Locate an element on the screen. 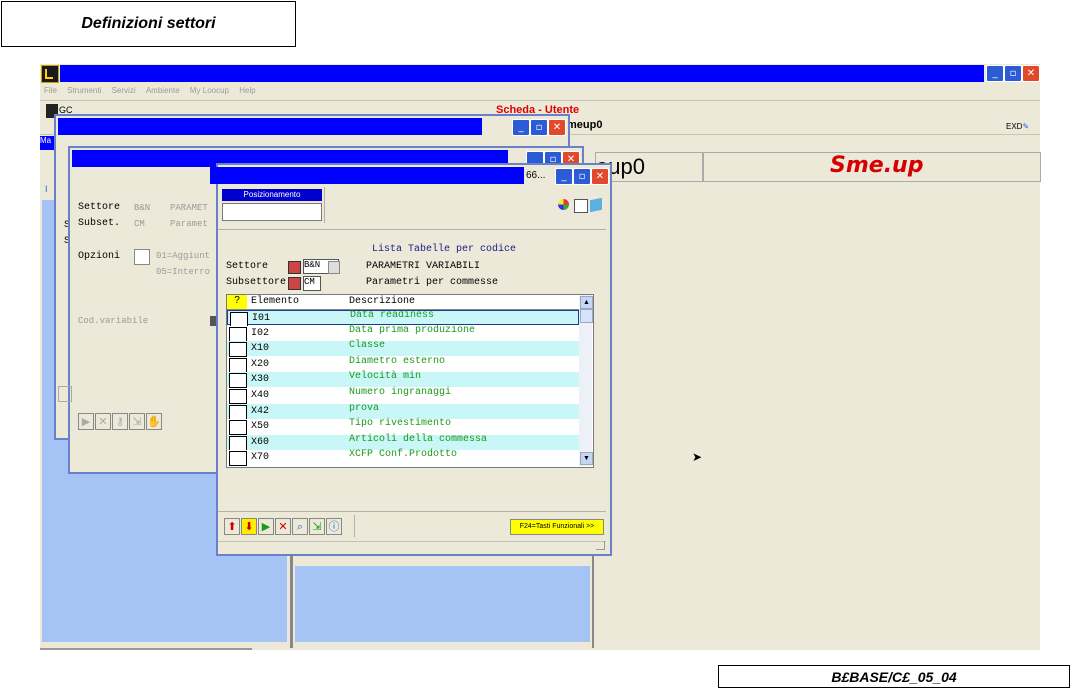  table-row: X10 Classe is located at coordinates (403, 349).